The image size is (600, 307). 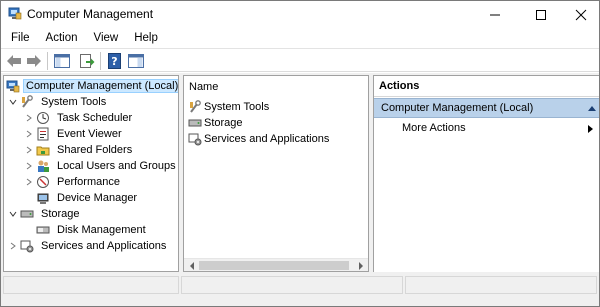 I want to click on forward-arrow-icon, so click(x=34, y=61).